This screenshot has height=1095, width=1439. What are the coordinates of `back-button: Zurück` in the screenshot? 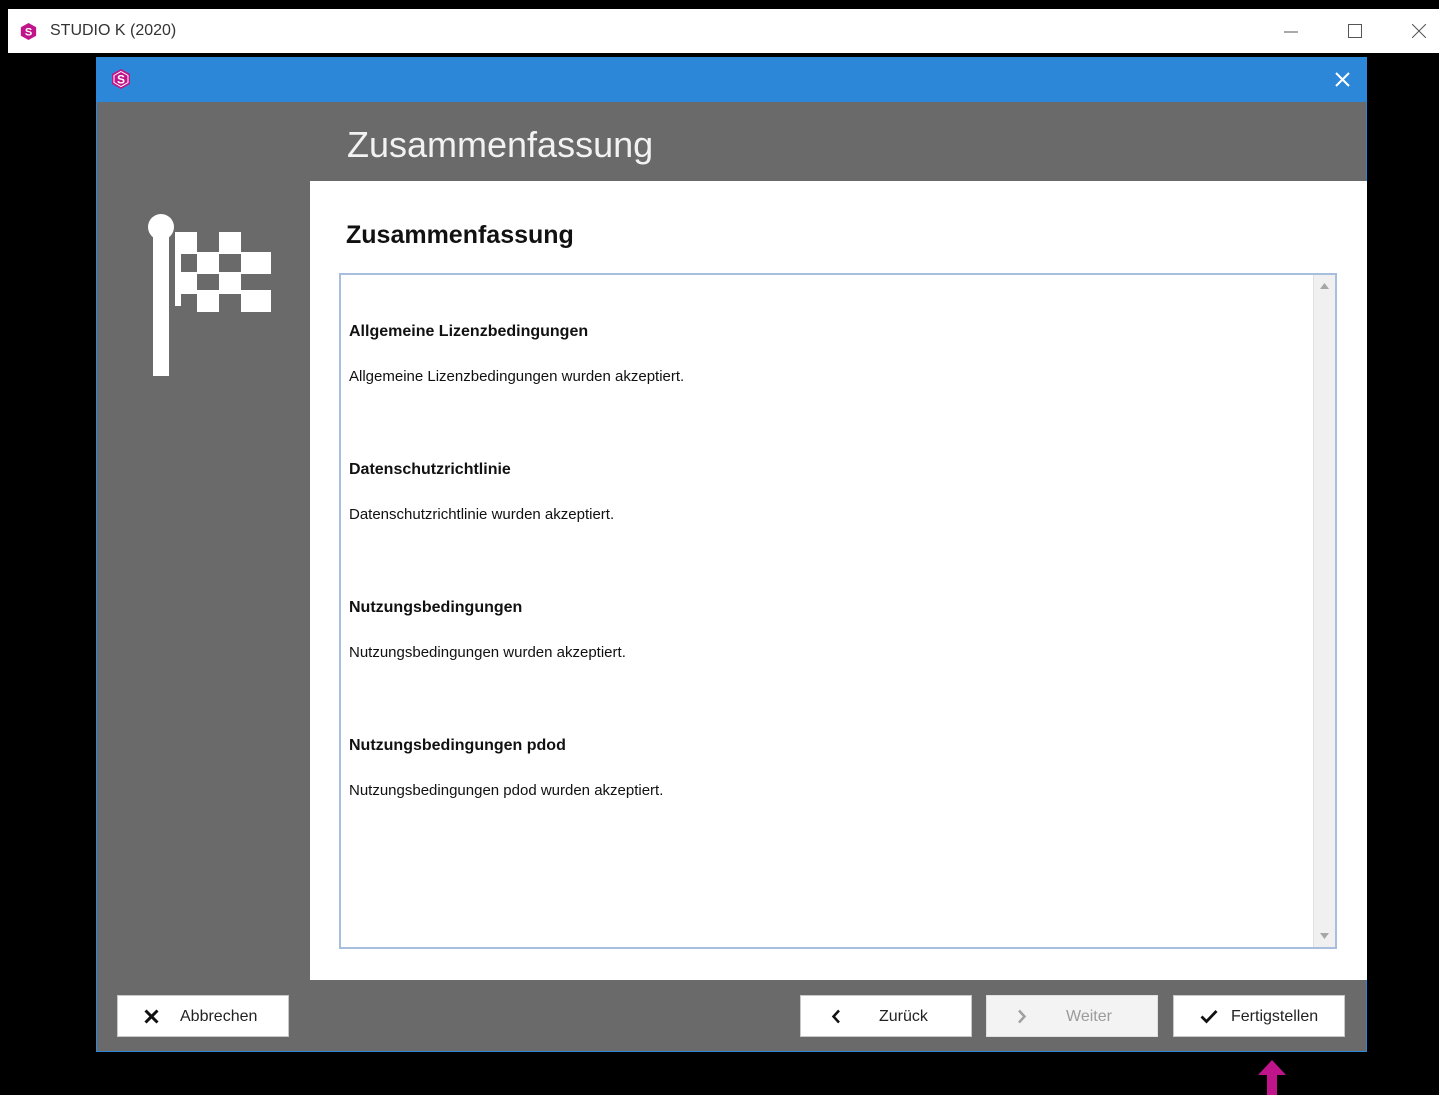 It's located at (886, 1016).